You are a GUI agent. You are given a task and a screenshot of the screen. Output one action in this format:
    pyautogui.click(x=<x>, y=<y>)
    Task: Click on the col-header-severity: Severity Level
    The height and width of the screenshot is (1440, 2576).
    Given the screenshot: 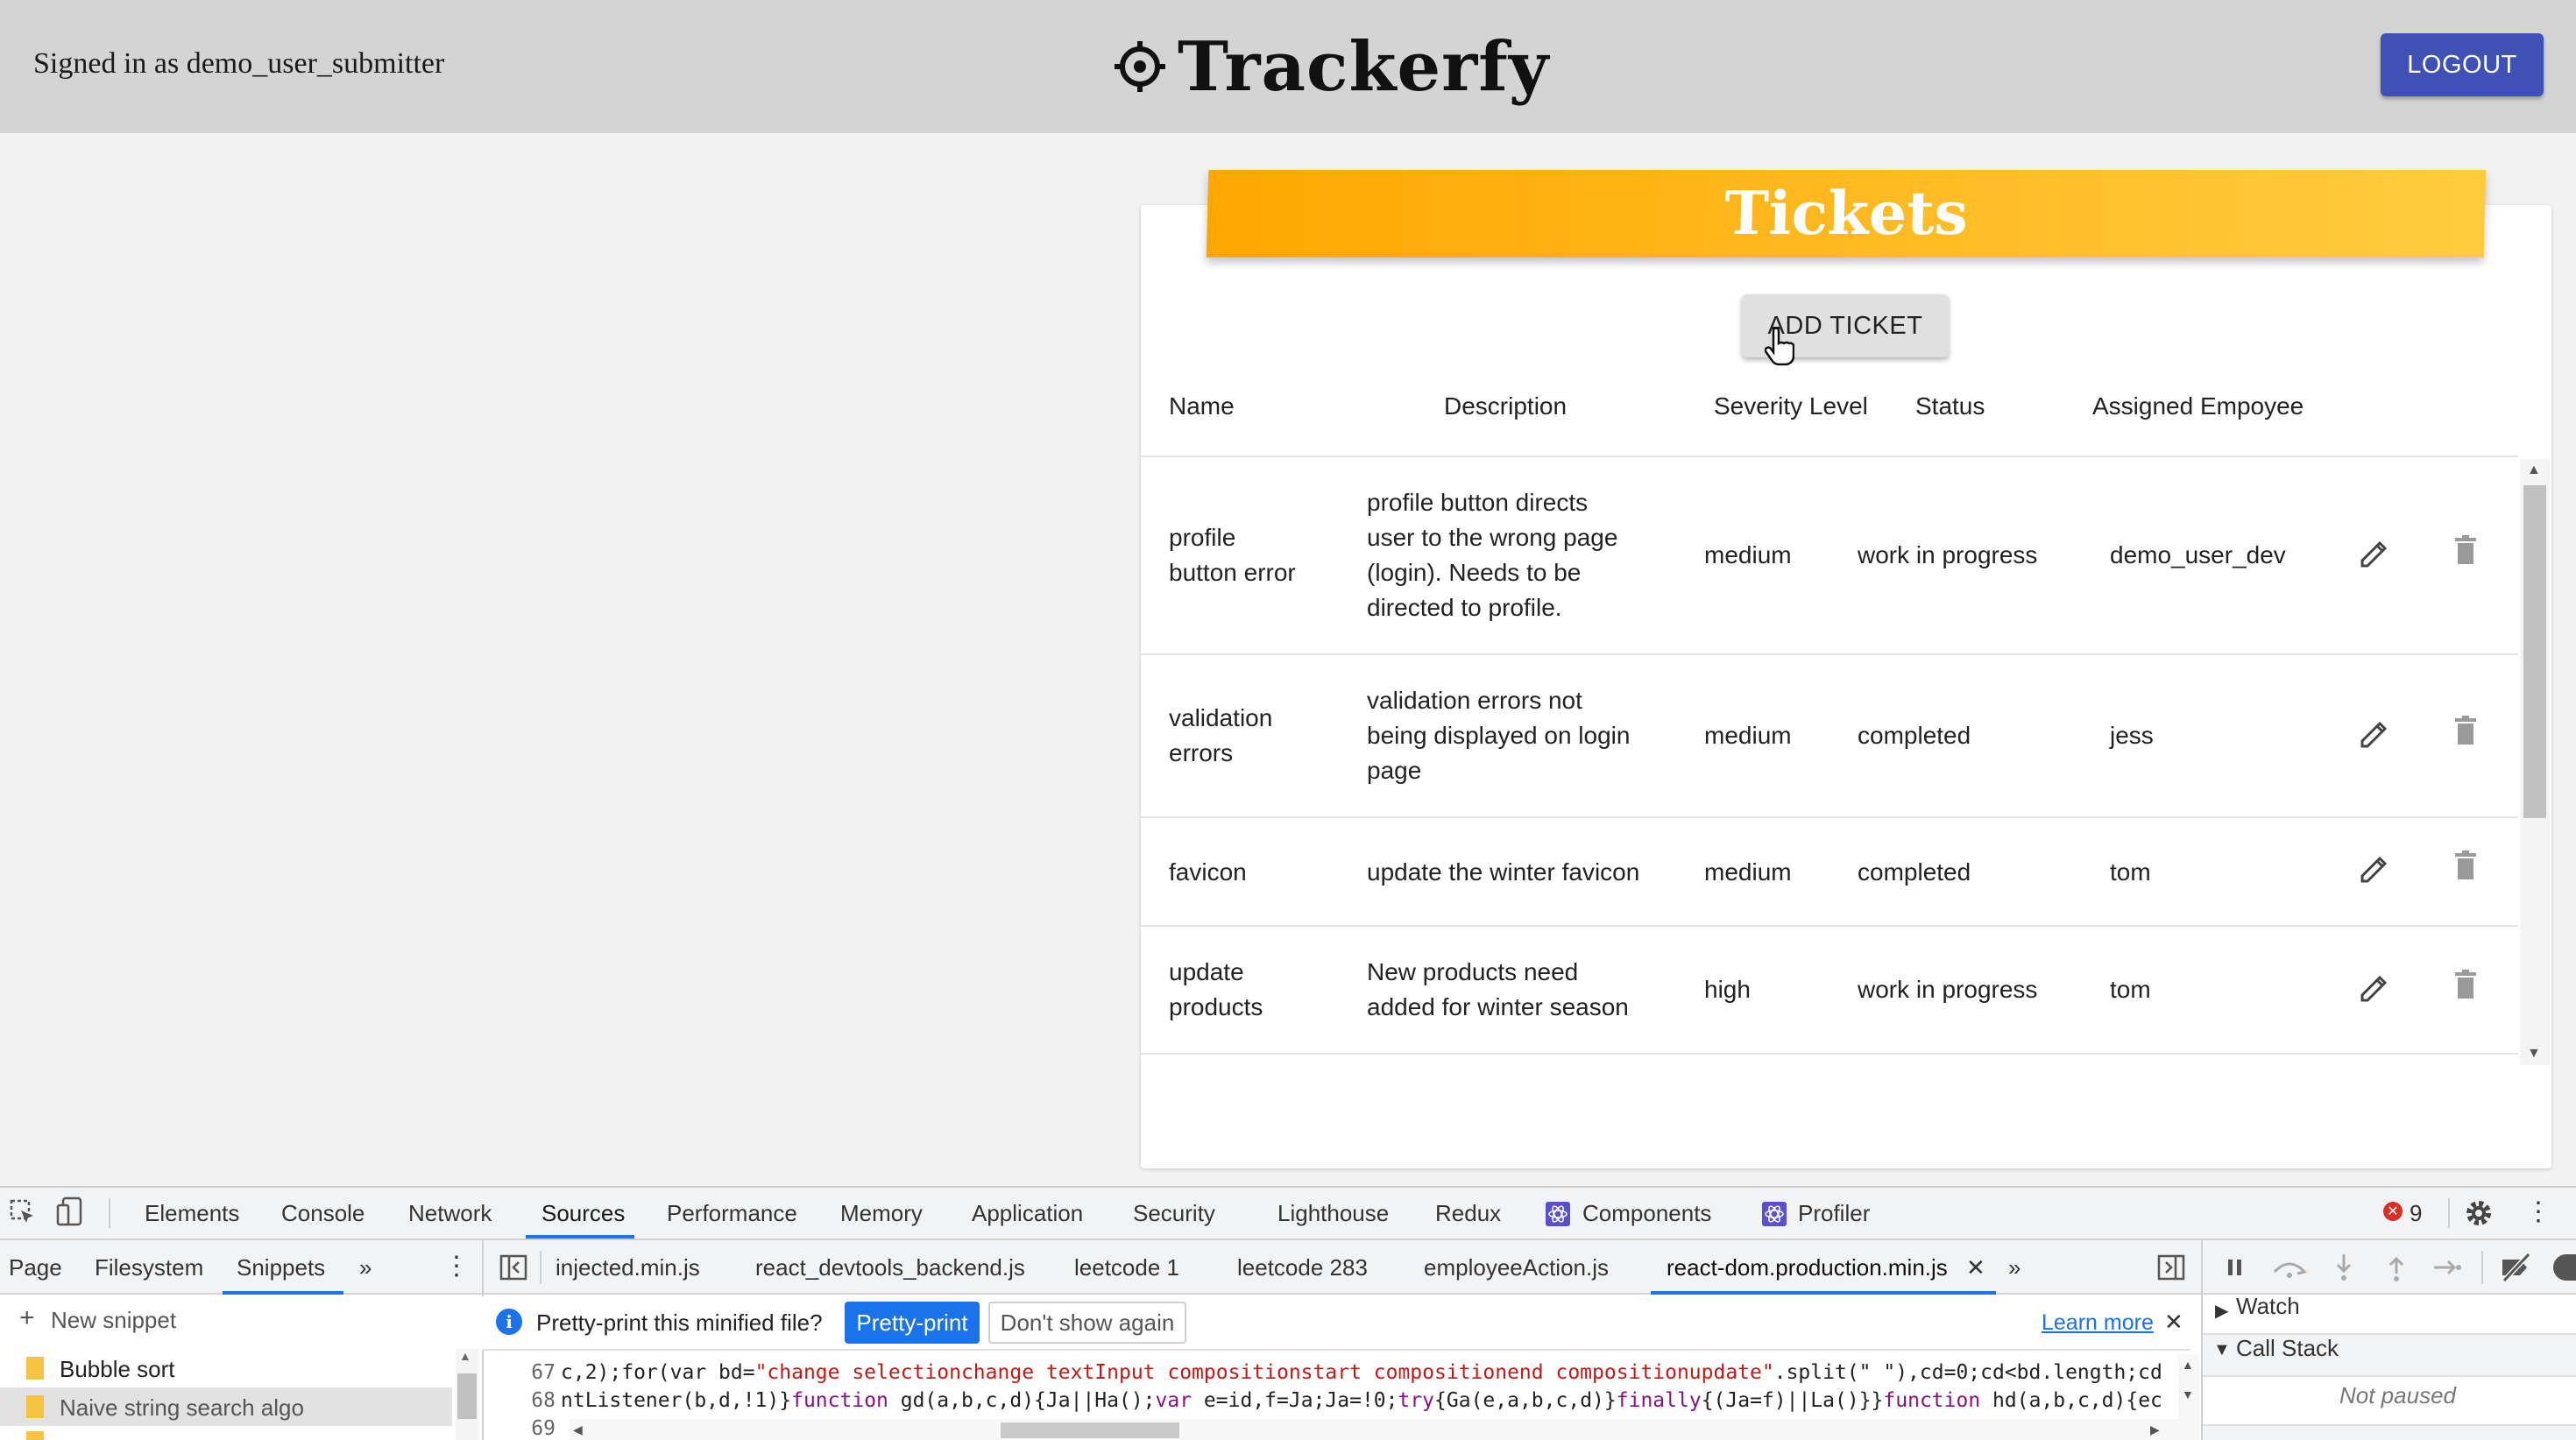 What is the action you would take?
    pyautogui.click(x=1791, y=406)
    